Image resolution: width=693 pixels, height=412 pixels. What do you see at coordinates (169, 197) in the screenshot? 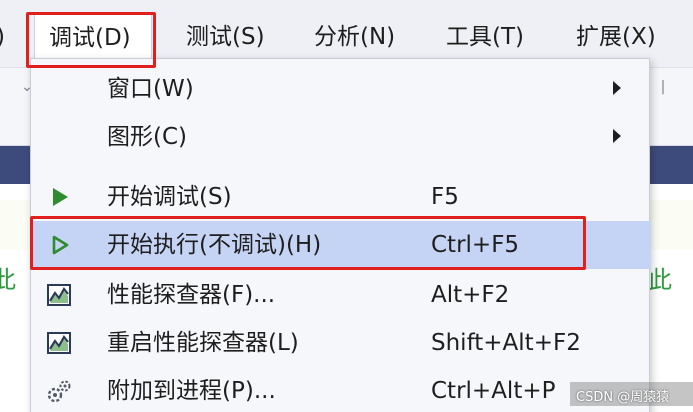
I see `menu-item-label: 开始调试(S)` at bounding box center [169, 197].